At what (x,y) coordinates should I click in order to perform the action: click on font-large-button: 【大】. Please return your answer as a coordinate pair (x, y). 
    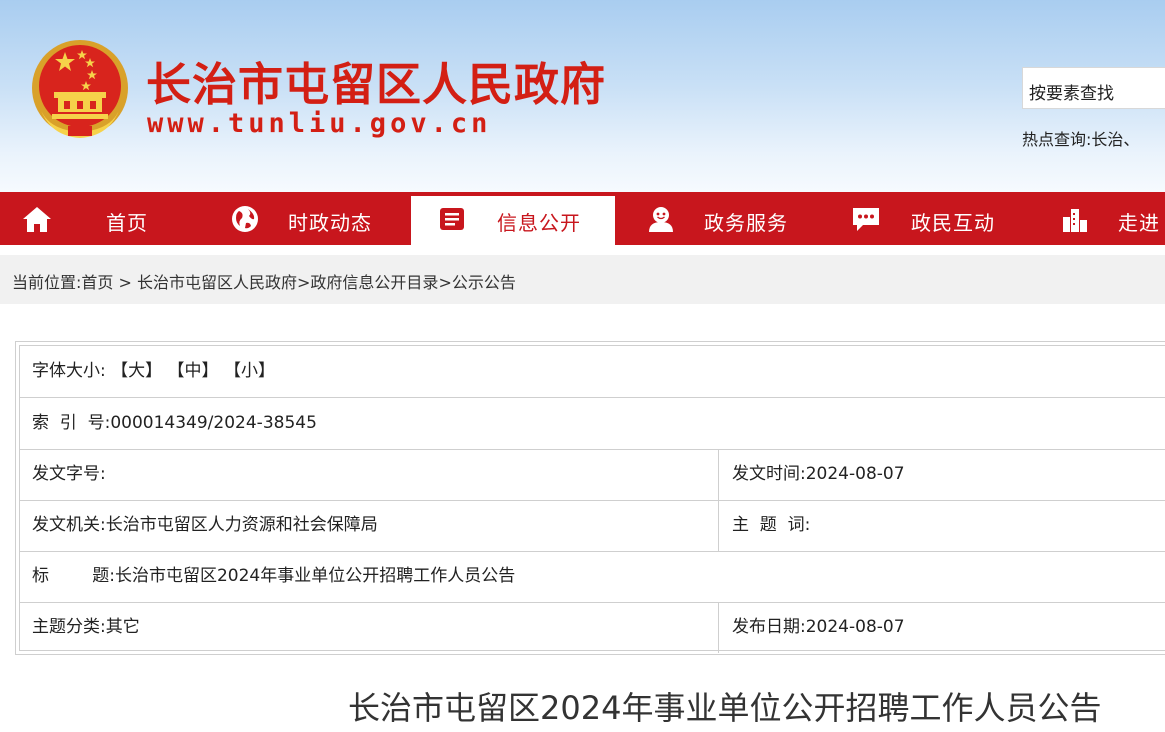
    Looking at the image, I should click on (136, 371).